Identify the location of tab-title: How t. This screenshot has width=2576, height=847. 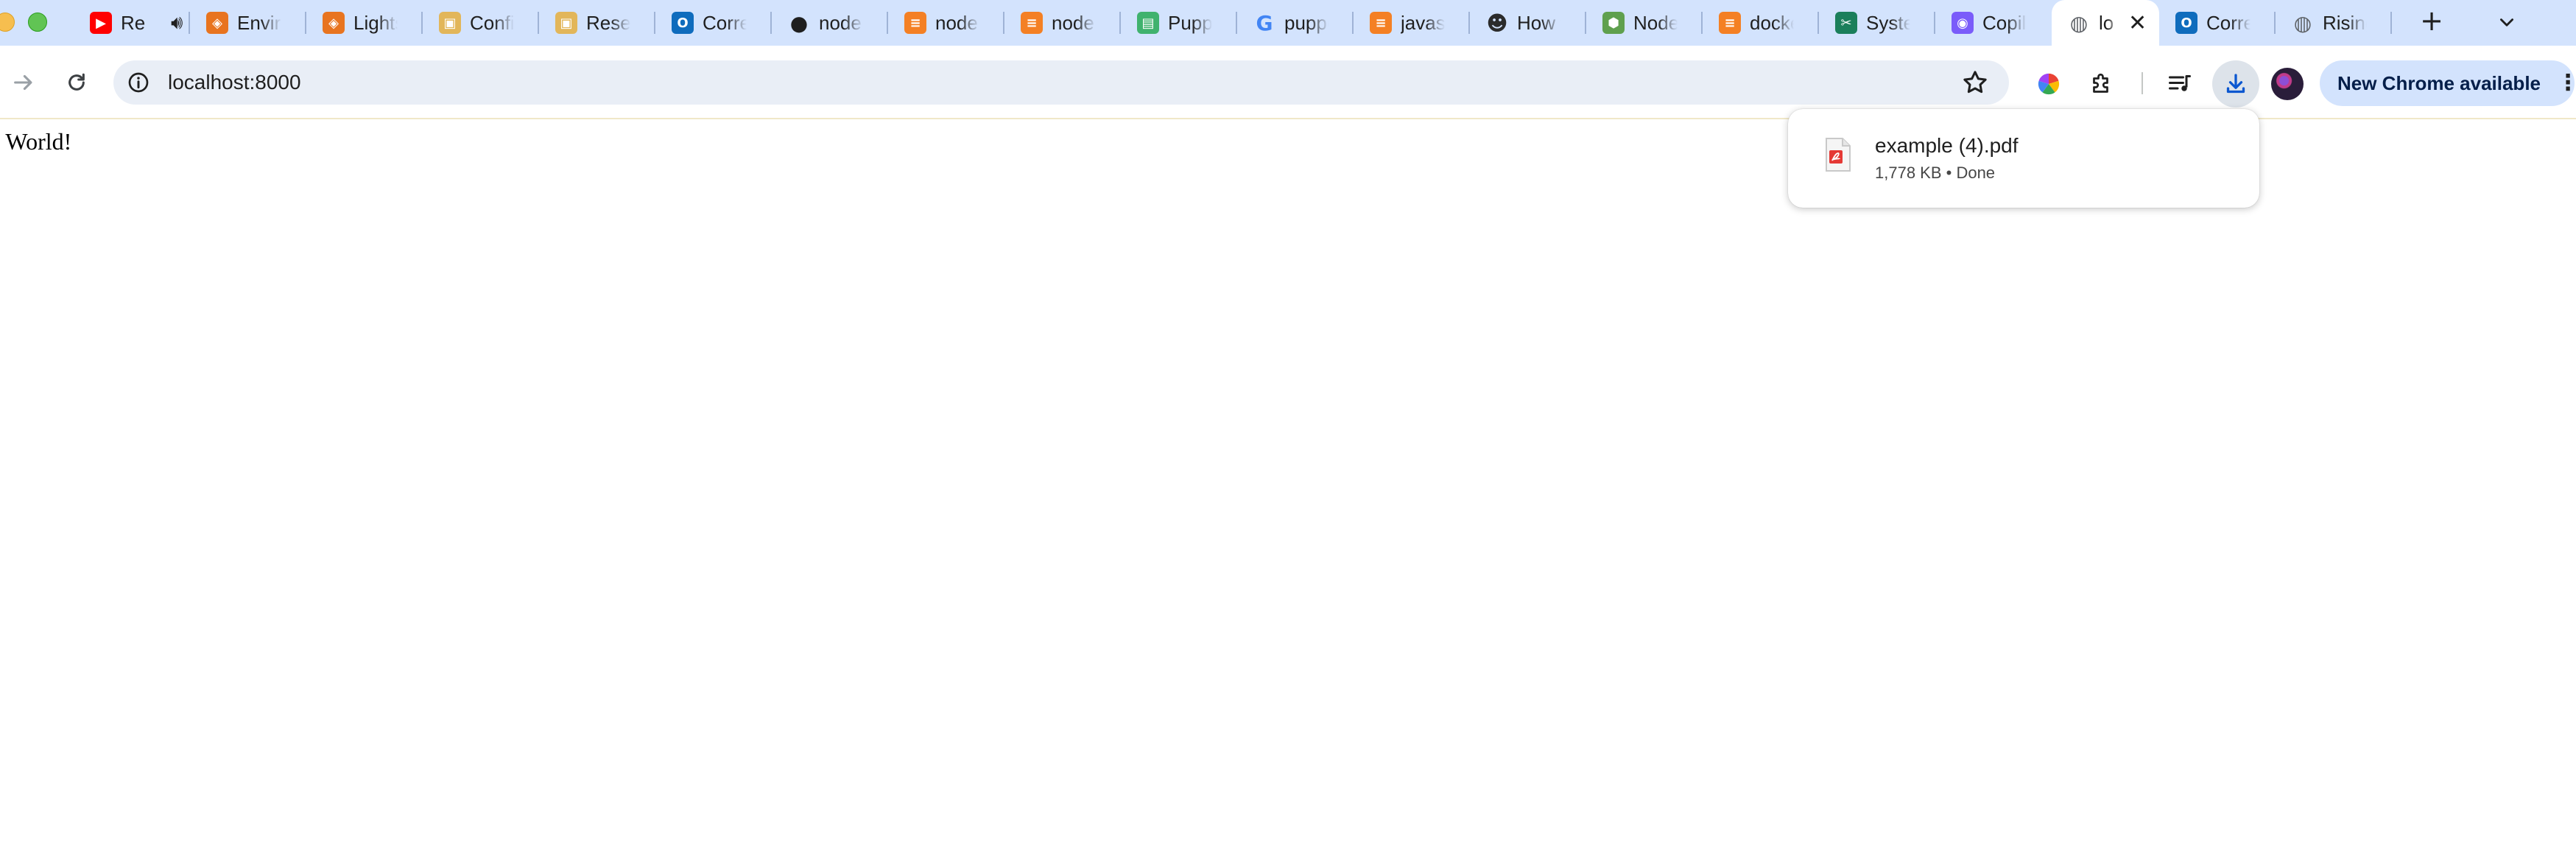
(1539, 22).